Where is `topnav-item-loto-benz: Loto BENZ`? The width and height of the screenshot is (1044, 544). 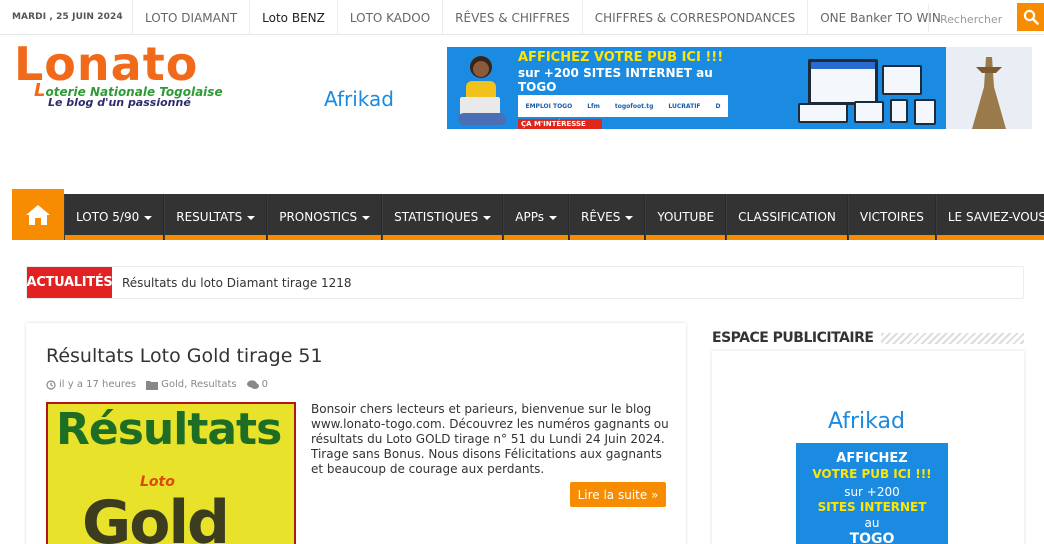 topnav-item-loto-benz: Loto BENZ is located at coordinates (293, 17).